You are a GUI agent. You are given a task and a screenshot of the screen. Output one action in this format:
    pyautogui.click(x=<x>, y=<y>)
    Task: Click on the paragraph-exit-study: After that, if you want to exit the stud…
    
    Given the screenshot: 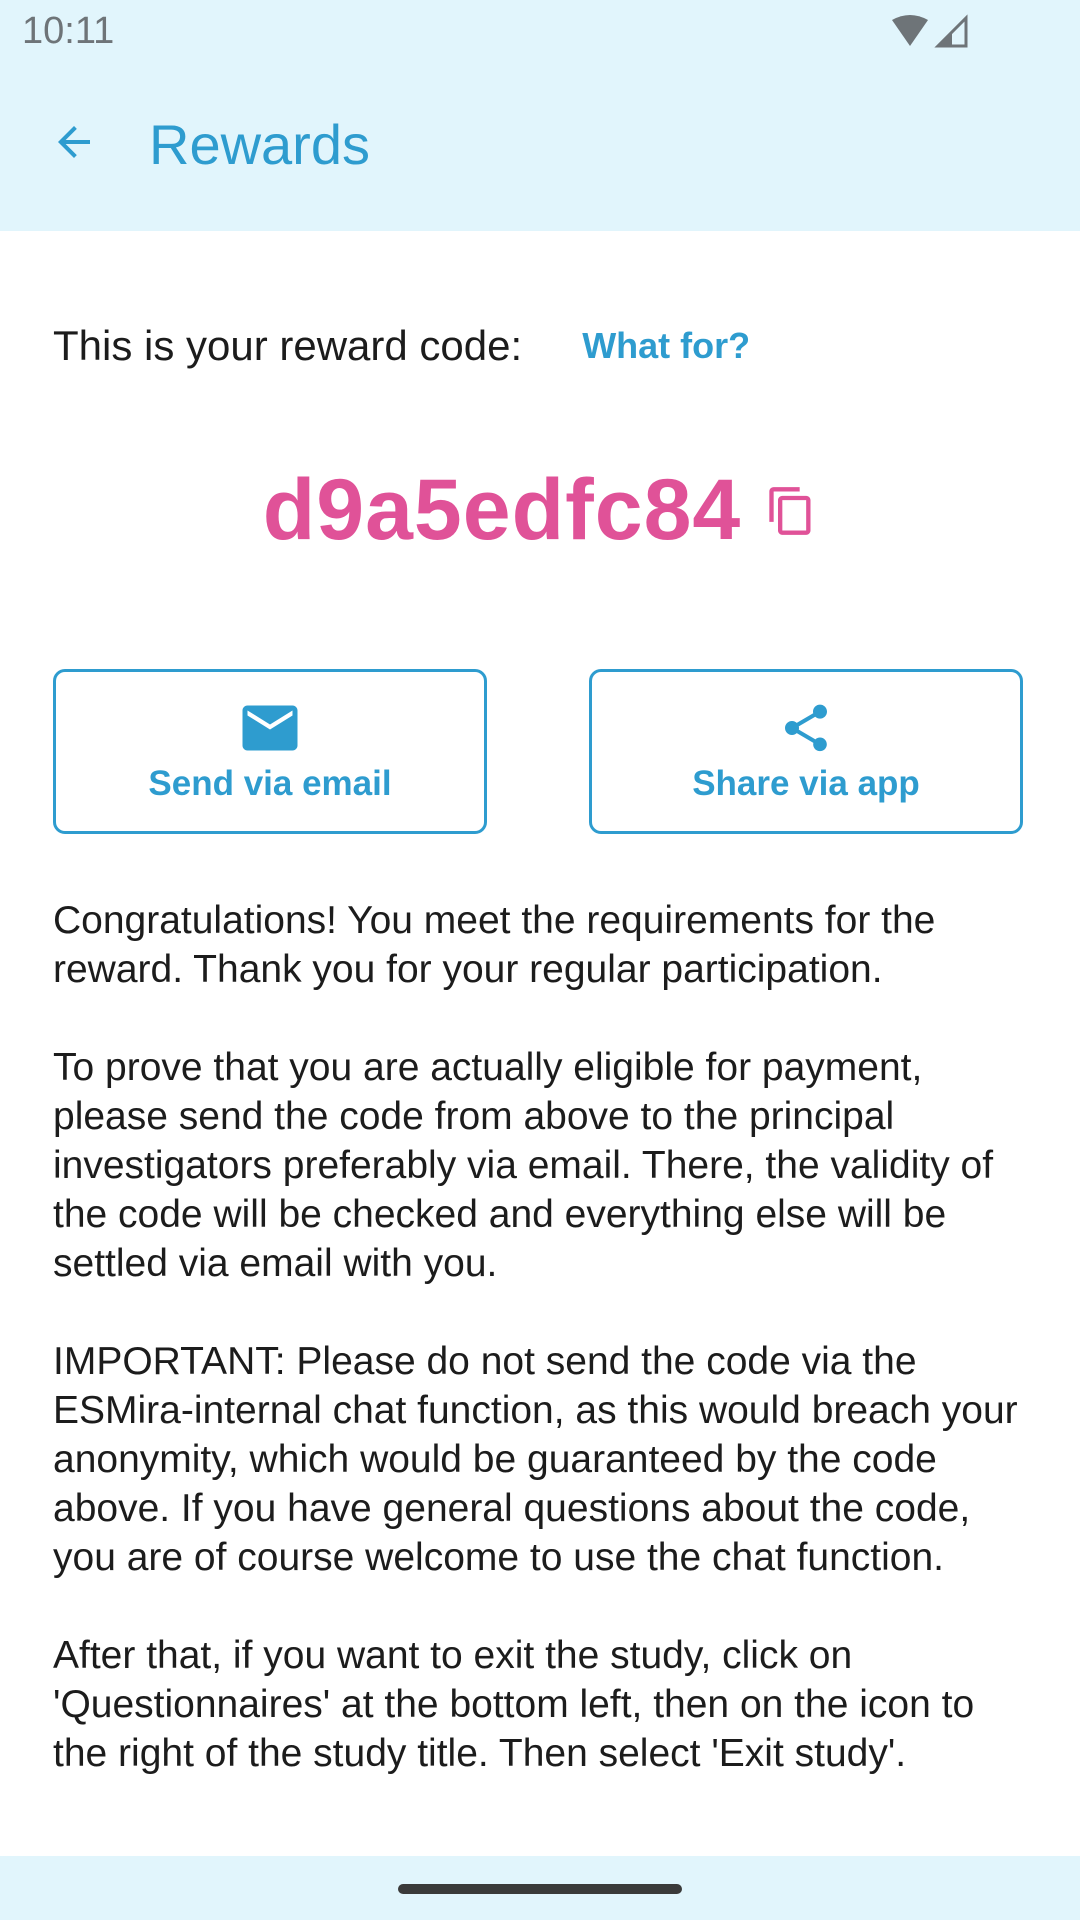 What is the action you would take?
    pyautogui.click(x=514, y=1704)
    